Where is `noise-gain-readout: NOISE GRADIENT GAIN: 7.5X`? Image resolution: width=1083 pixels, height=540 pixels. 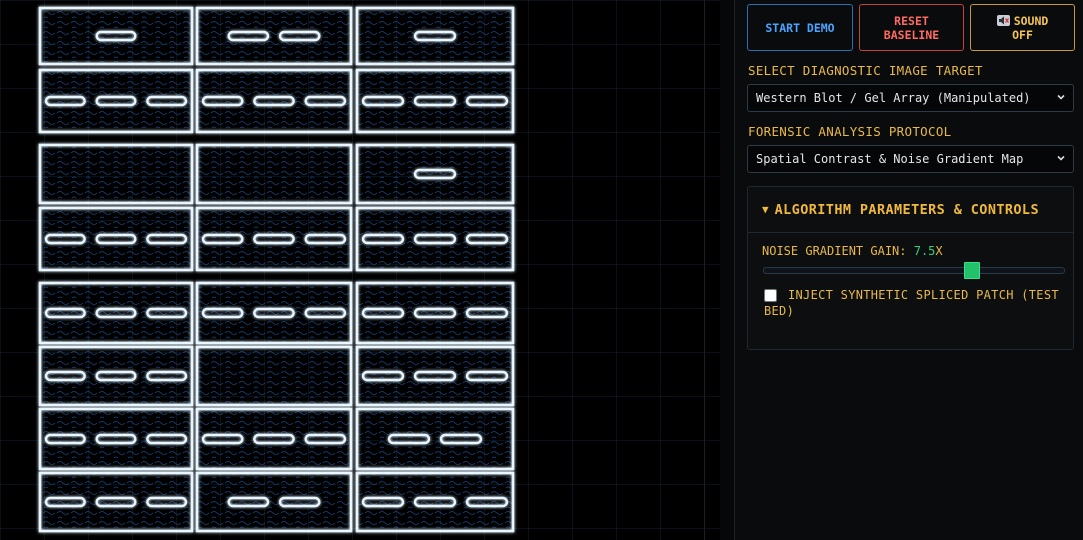 noise-gain-readout: NOISE GRADIENT GAIN: 7.5X is located at coordinates (852, 251).